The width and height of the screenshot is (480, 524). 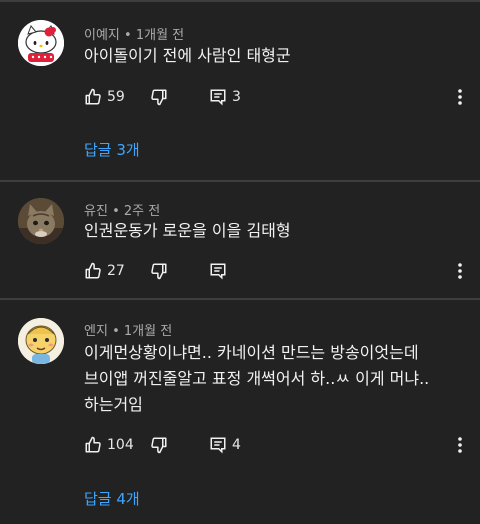 I want to click on comment-author: 이예지, so click(x=102, y=35).